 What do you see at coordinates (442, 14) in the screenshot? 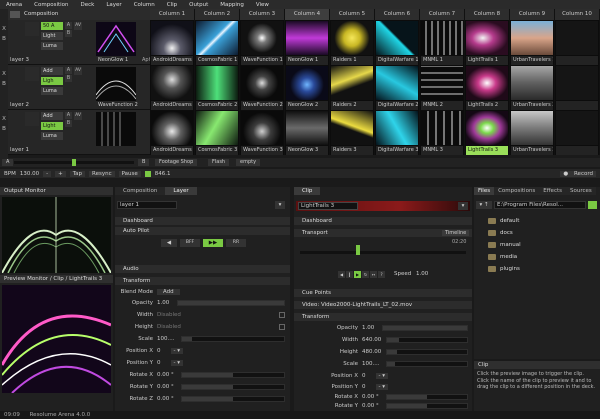
I see `column-header: Column 7` at bounding box center [442, 14].